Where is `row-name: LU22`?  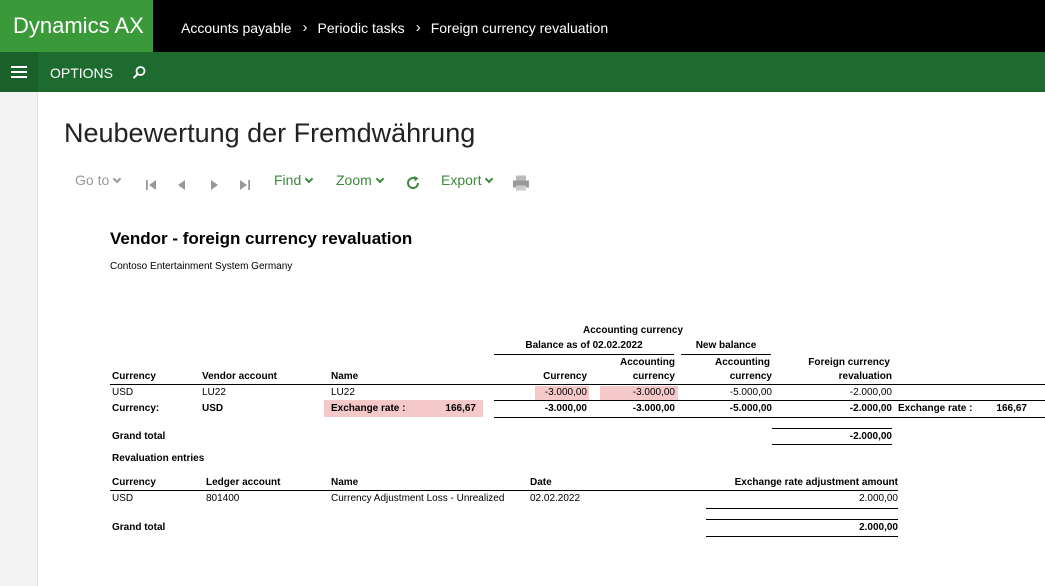 row-name: LU22 is located at coordinates (343, 392).